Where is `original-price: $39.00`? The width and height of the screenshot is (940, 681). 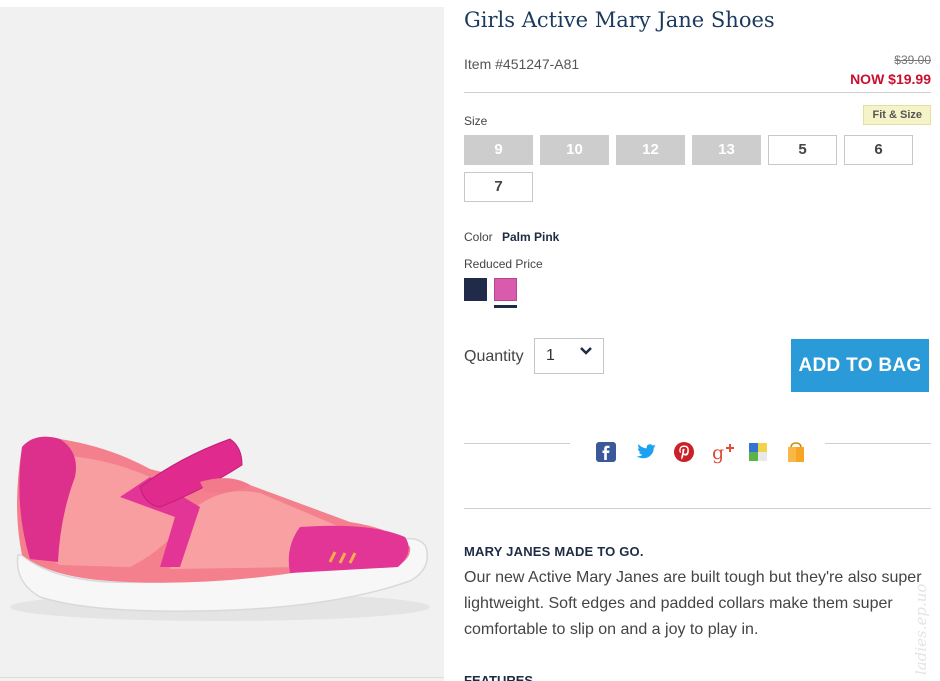
original-price: $39.00 is located at coordinates (912, 60).